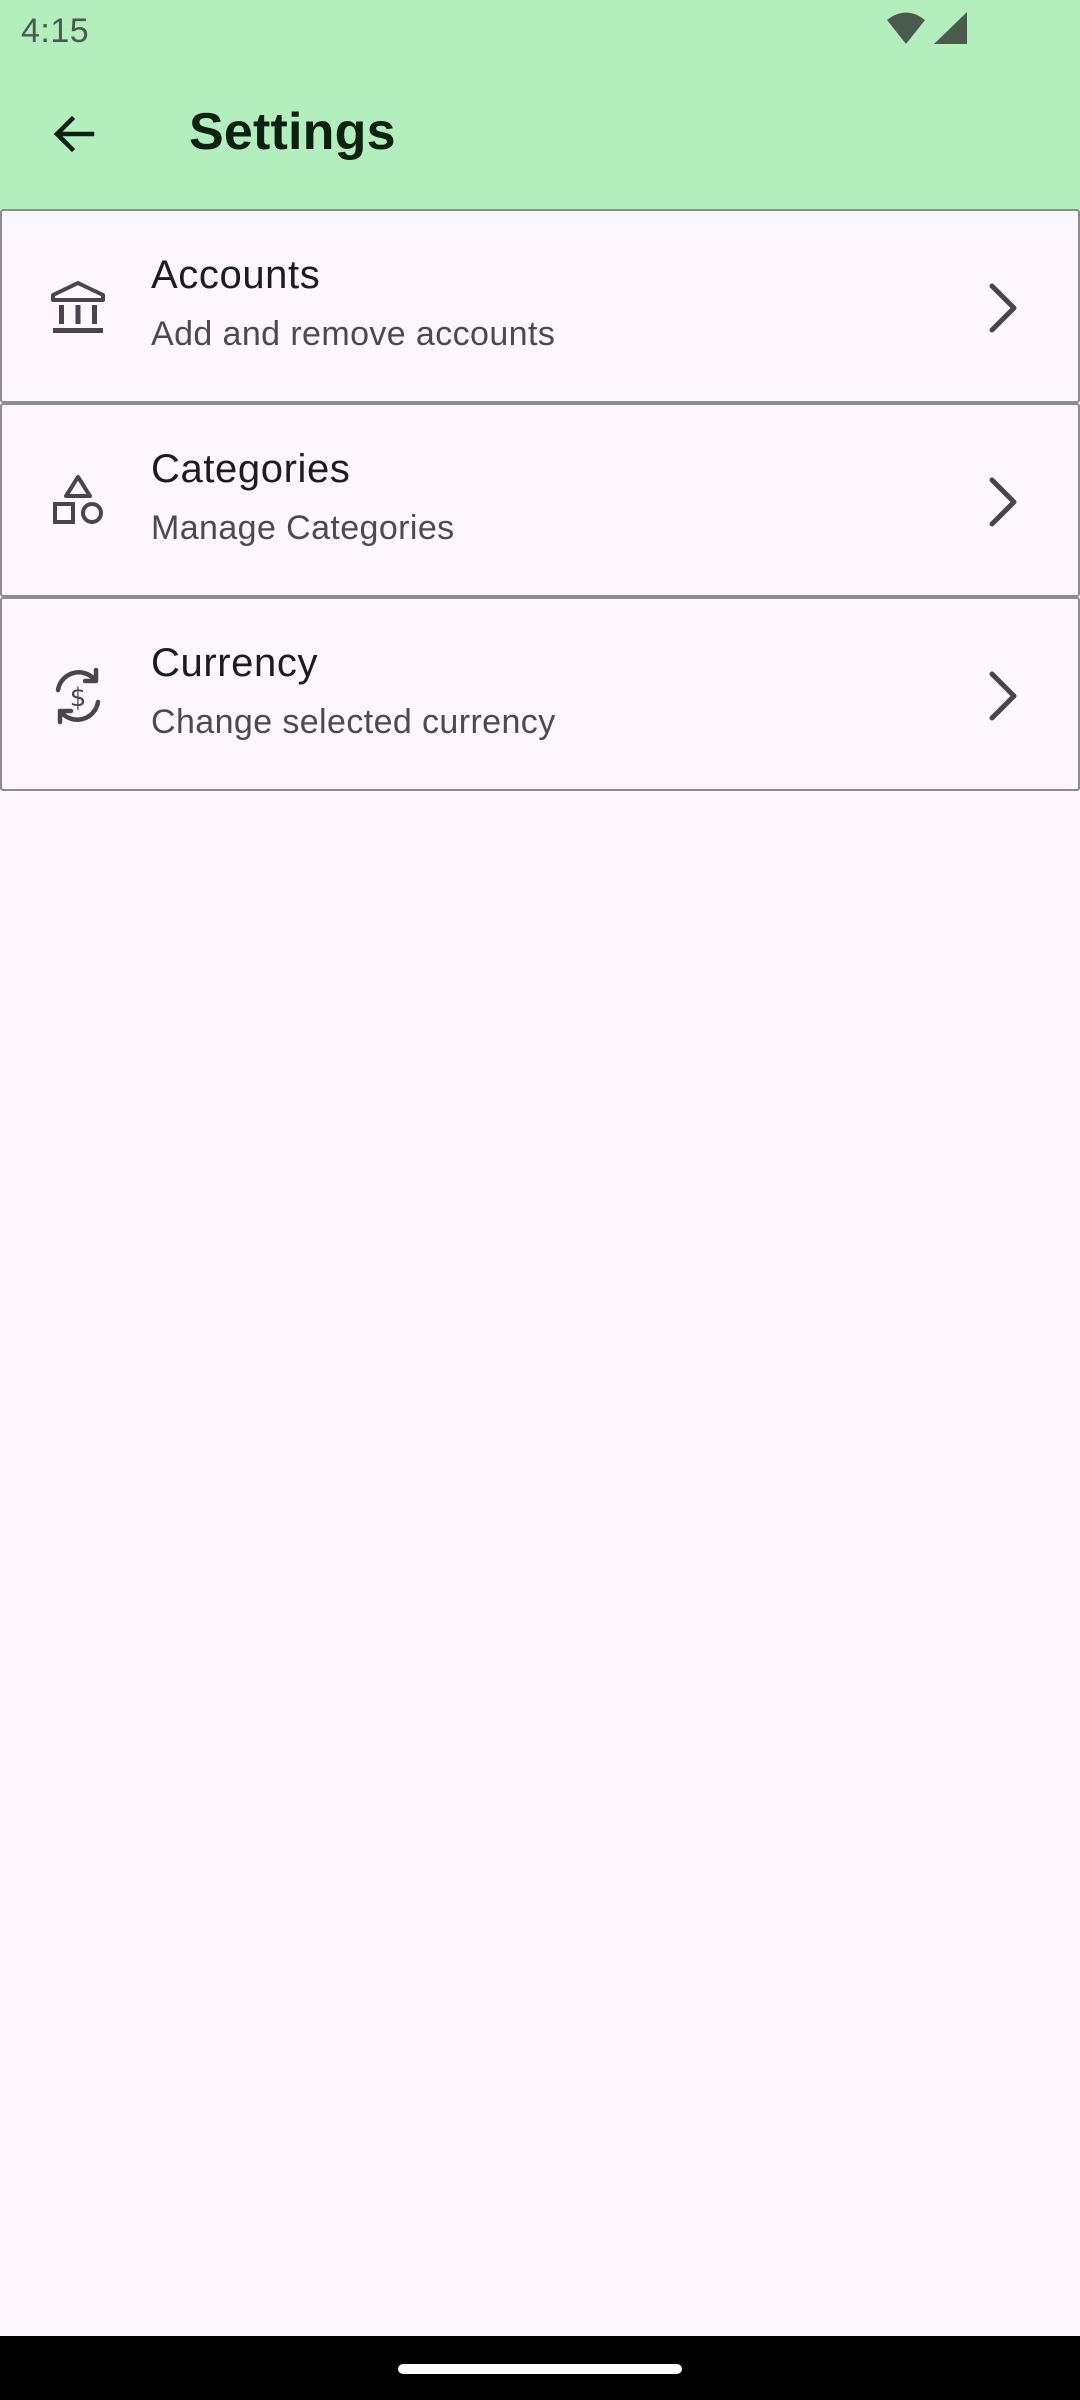  Describe the element at coordinates (251, 469) in the screenshot. I see `item-title: Categories` at that location.